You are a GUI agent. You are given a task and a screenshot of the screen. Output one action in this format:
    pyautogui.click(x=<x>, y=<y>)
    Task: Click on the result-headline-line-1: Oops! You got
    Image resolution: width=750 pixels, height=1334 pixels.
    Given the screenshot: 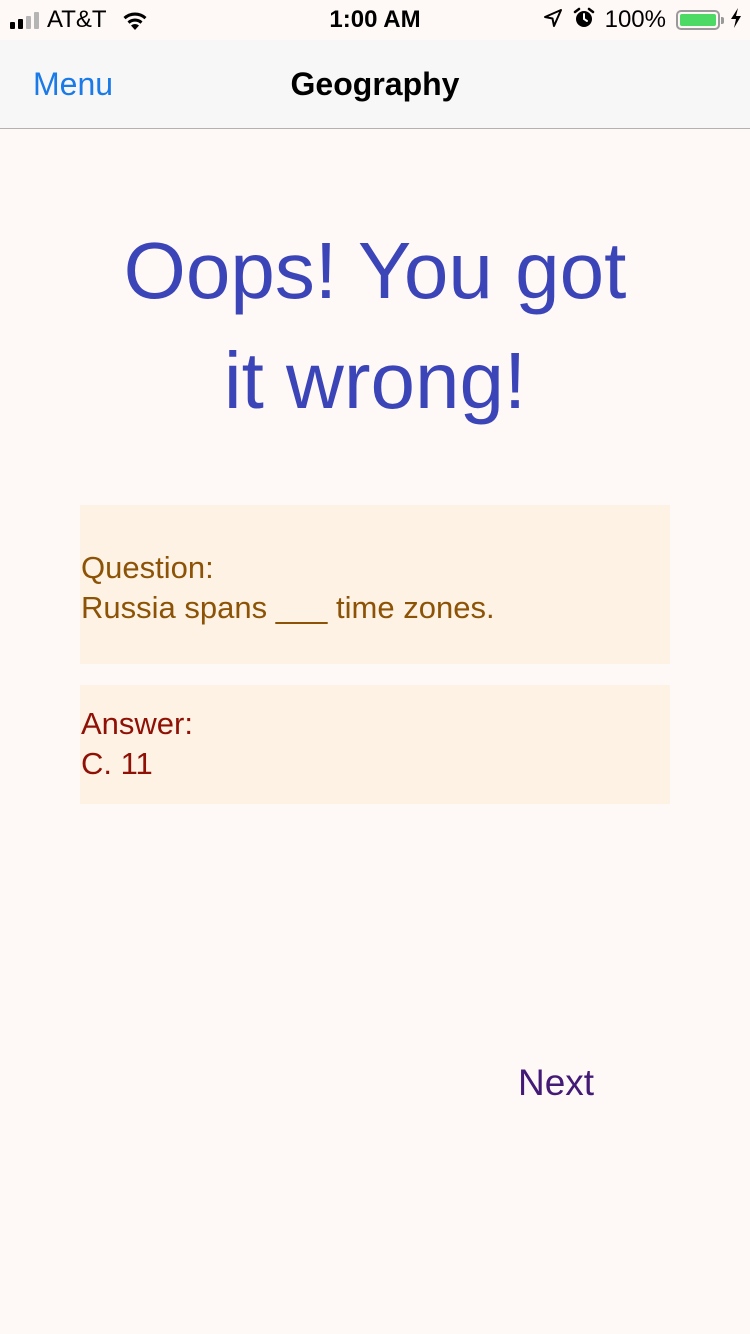 What is the action you would take?
    pyautogui.click(x=375, y=270)
    